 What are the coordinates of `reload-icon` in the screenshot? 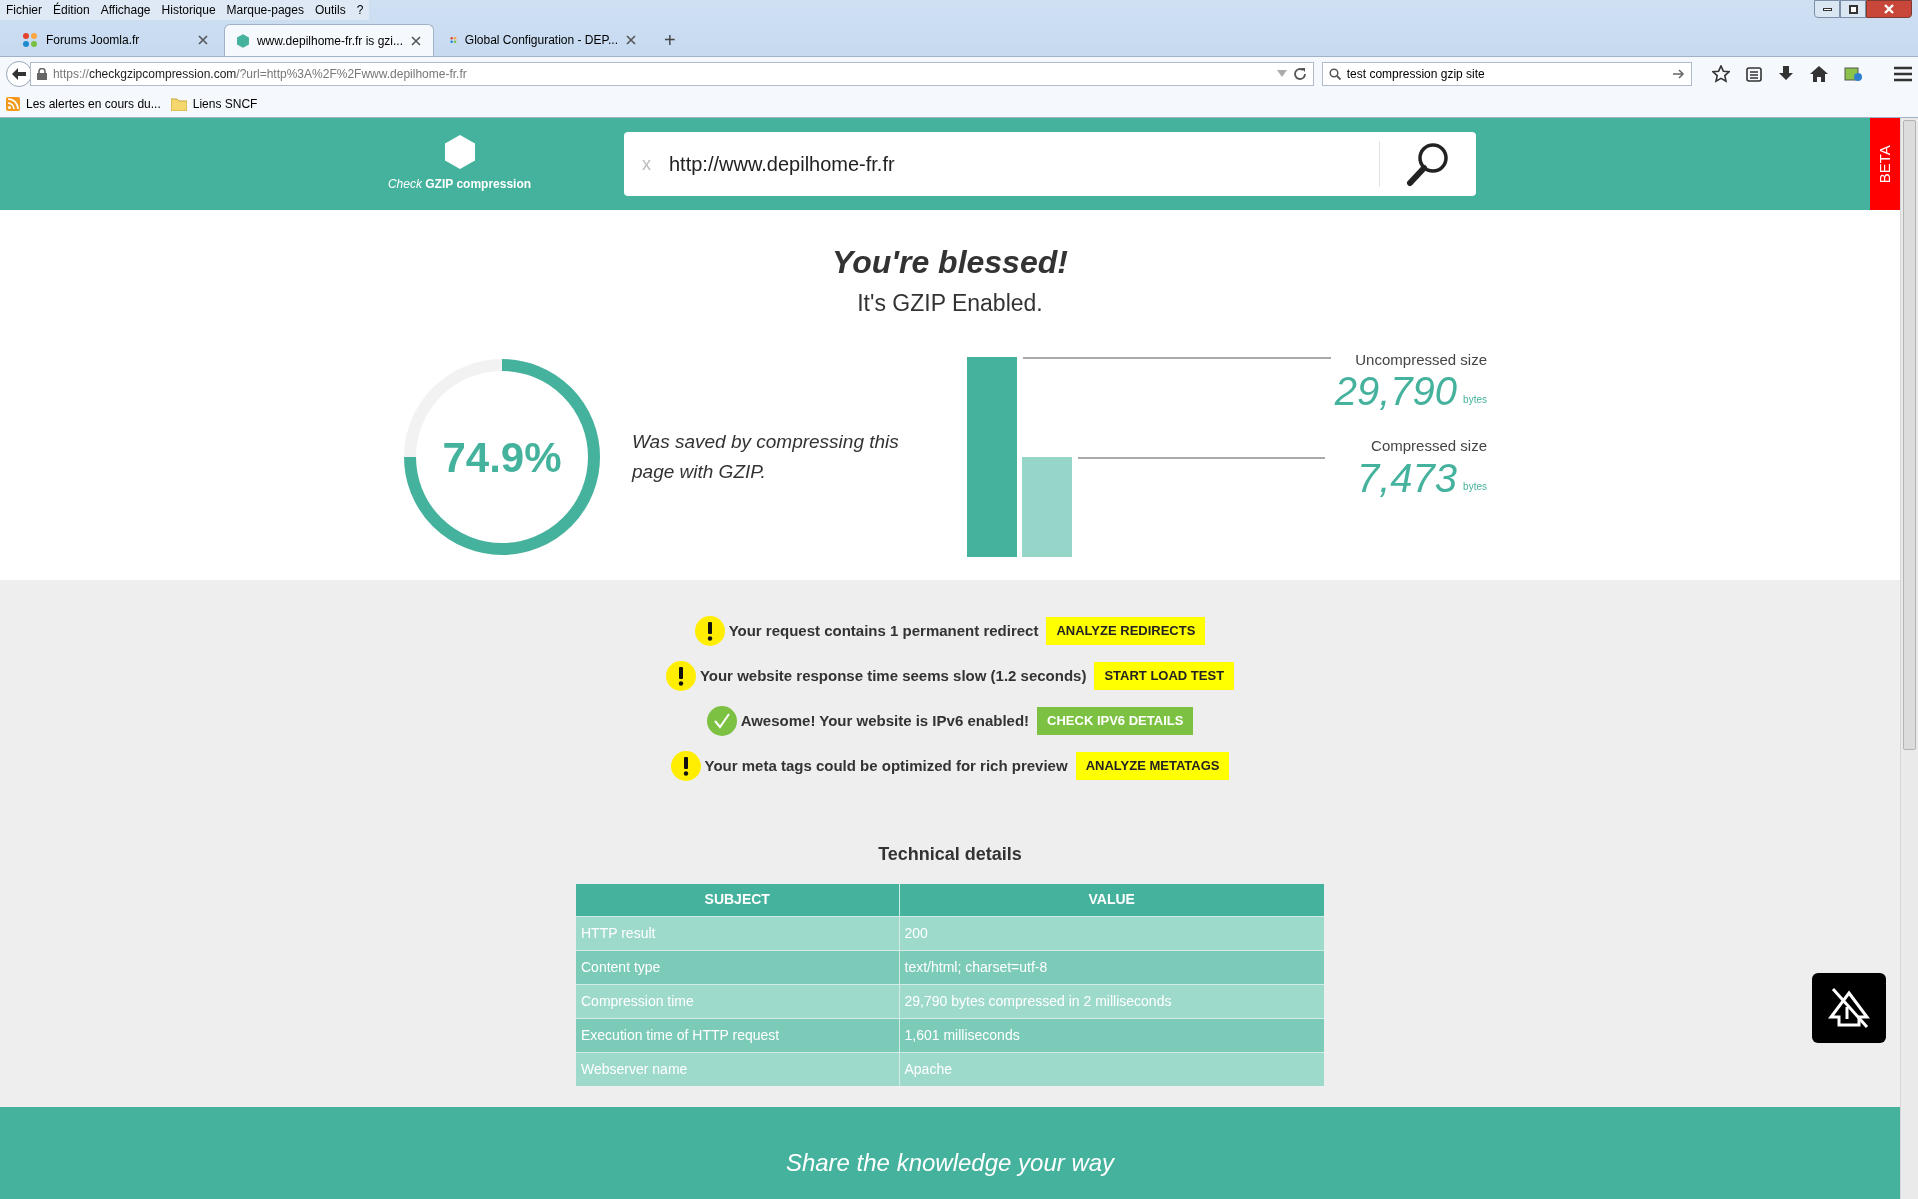 It's located at (1299, 73).